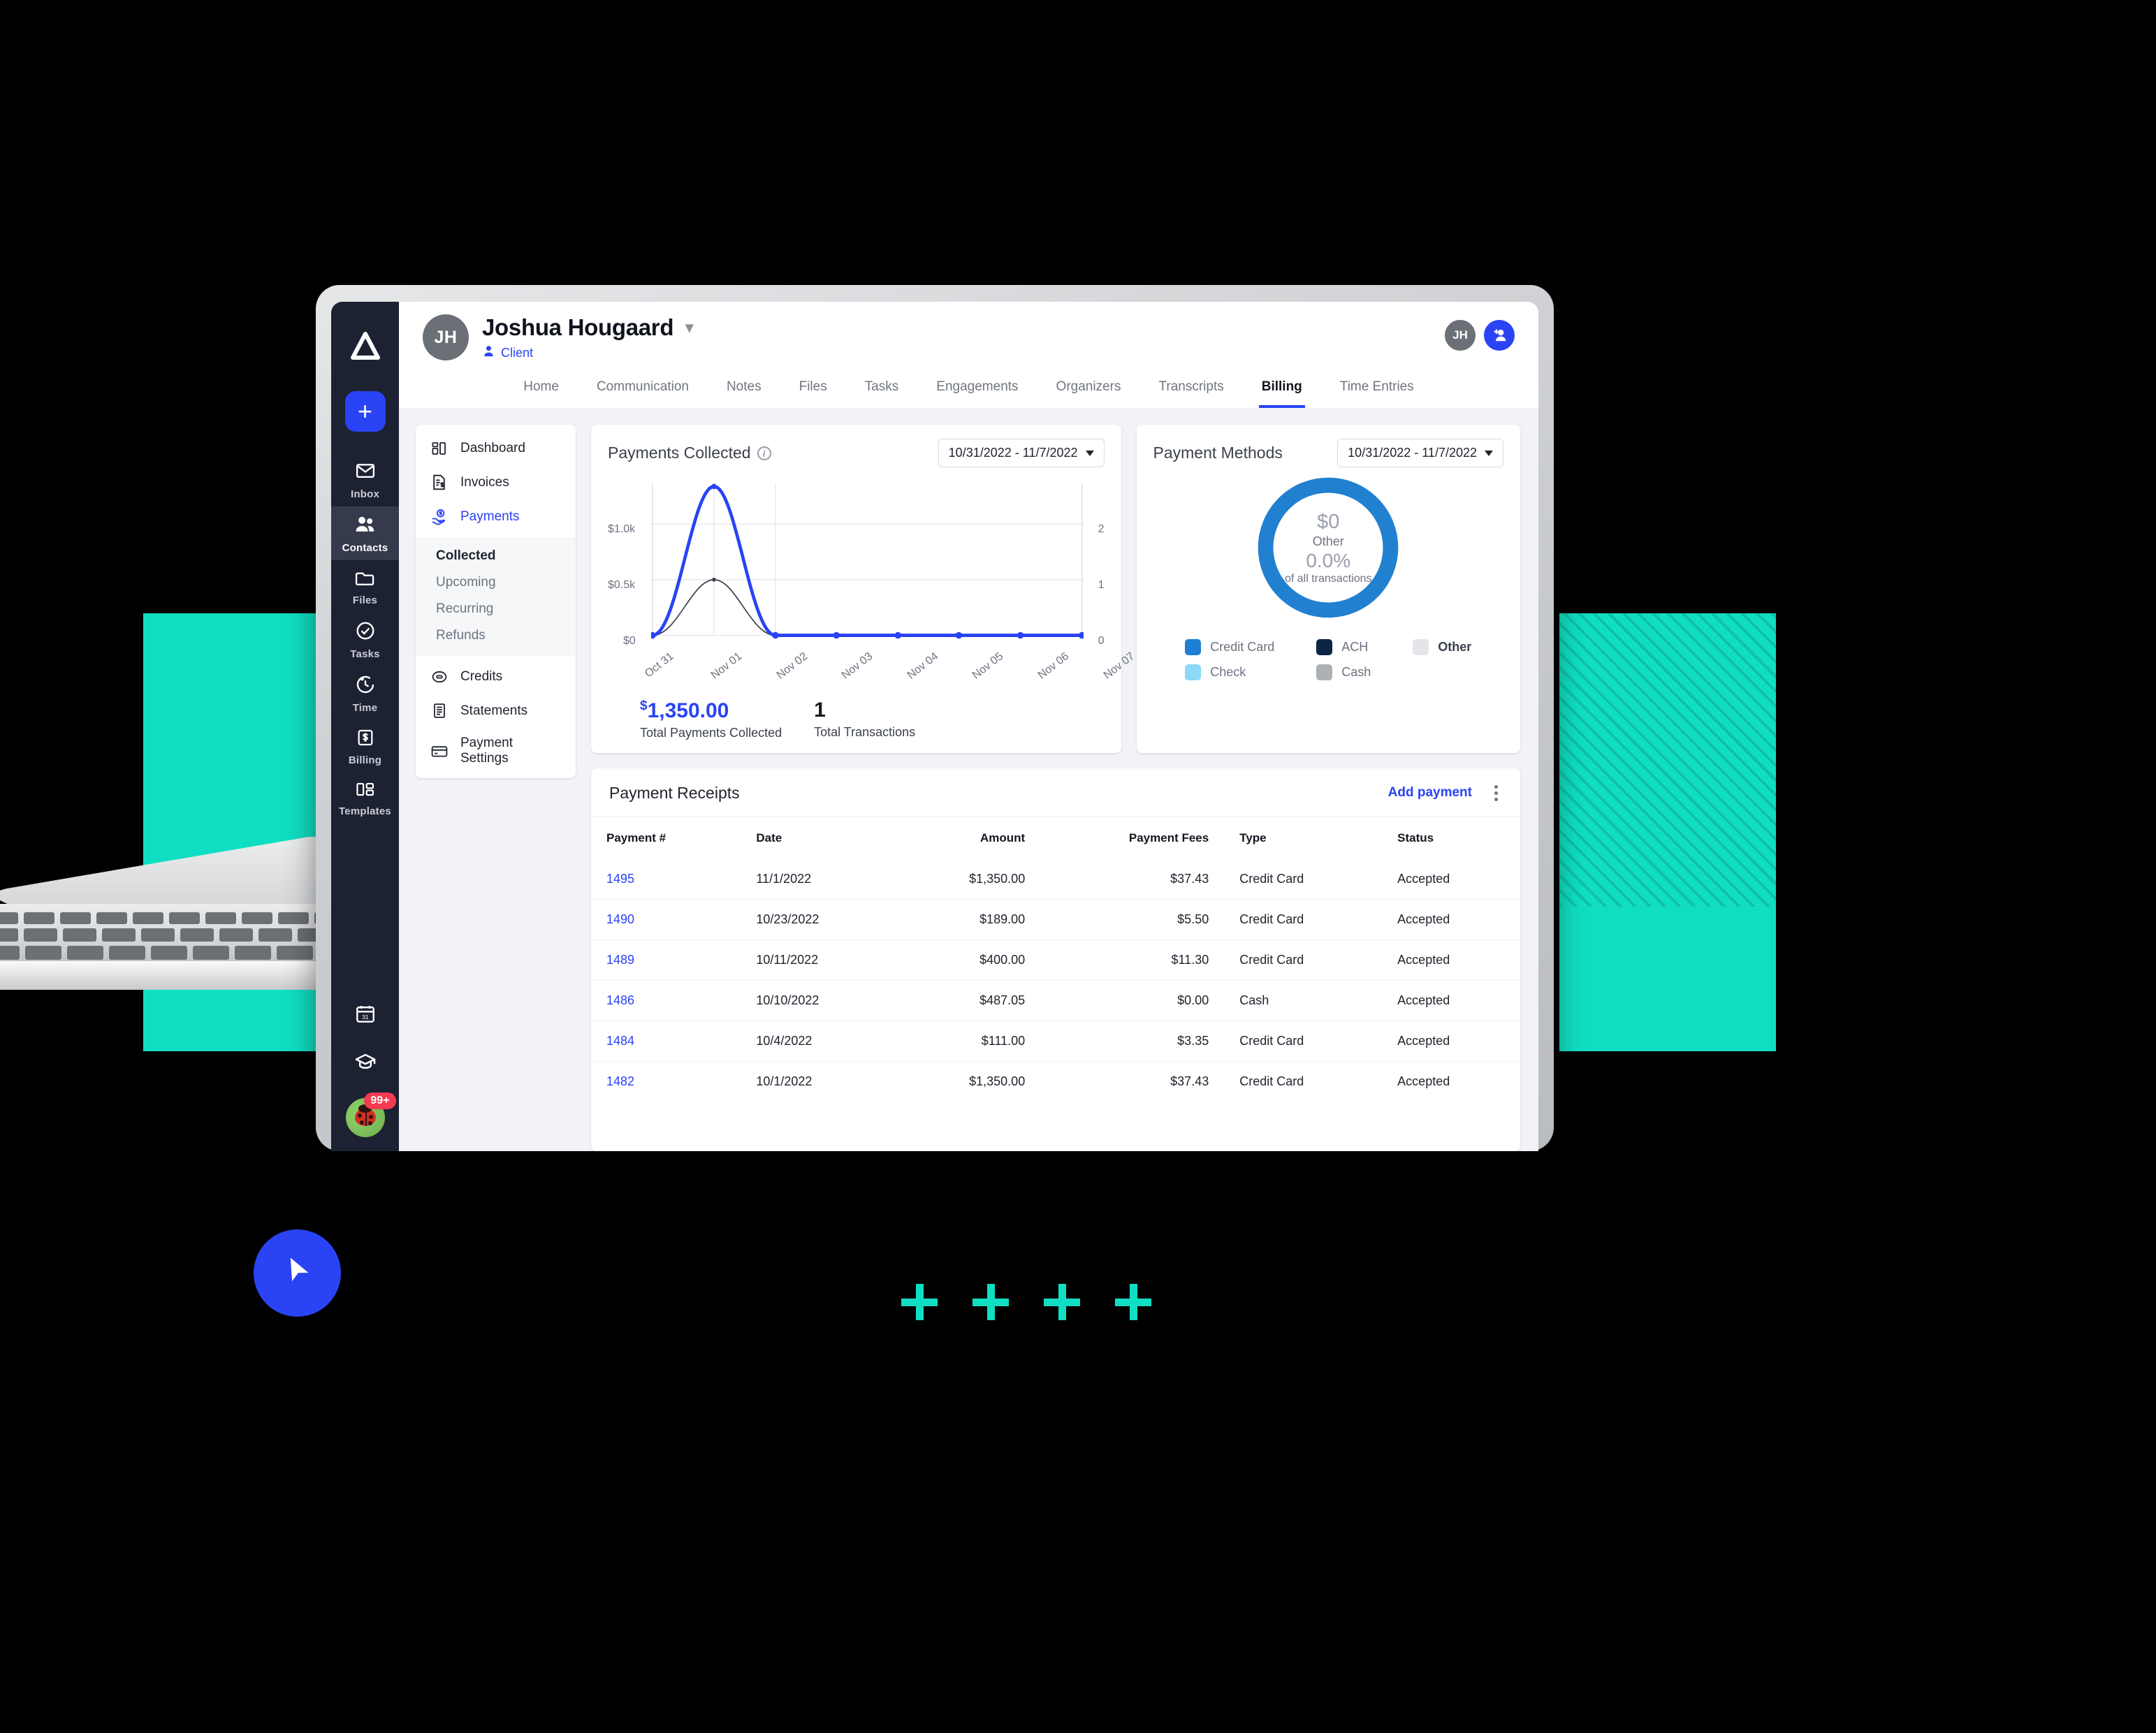  I want to click on sidebar-item-contacts: Contacts, so click(365, 533).